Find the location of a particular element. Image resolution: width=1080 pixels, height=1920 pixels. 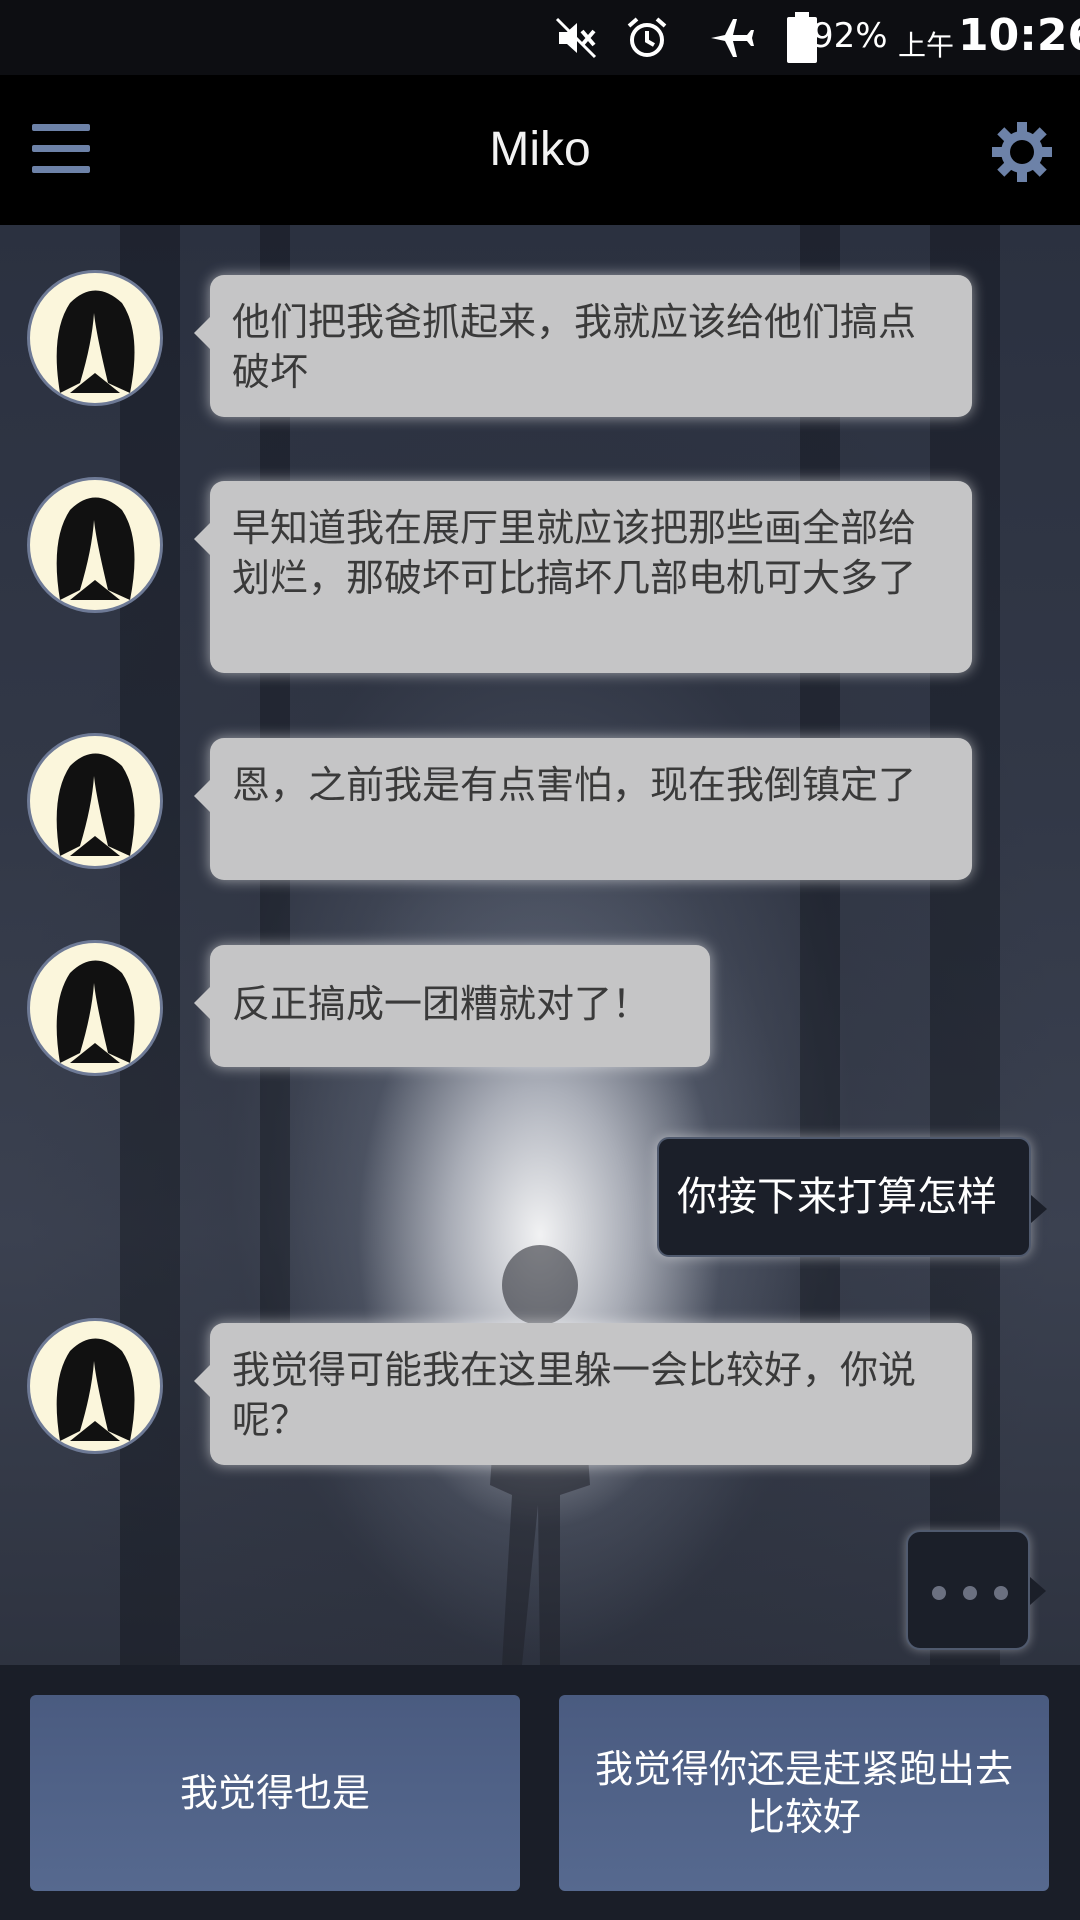

status-bar: 92% 上午 10:26 is located at coordinates (540, 37).